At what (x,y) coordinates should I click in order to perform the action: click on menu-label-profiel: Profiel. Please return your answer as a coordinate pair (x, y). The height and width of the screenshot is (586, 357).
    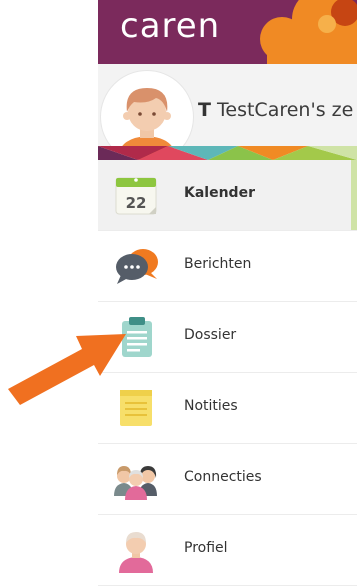
    Looking at the image, I should click on (206, 548).